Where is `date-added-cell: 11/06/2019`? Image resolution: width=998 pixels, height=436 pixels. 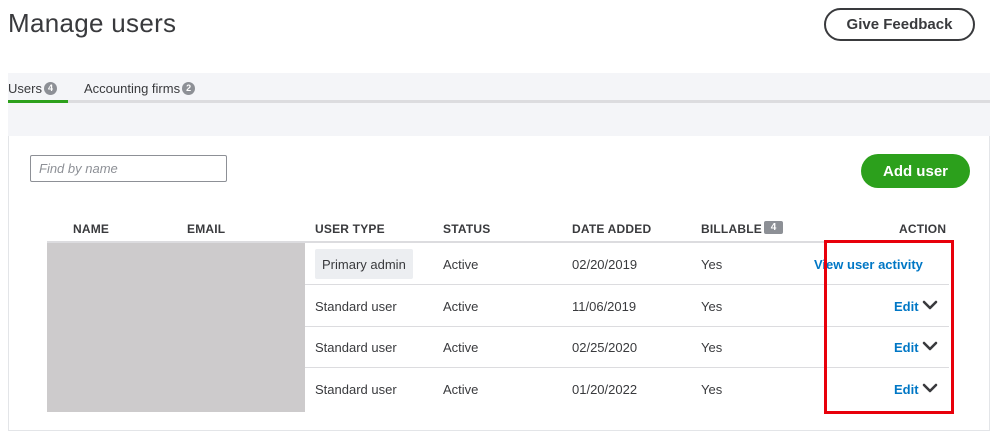
date-added-cell: 11/06/2019 is located at coordinates (604, 306).